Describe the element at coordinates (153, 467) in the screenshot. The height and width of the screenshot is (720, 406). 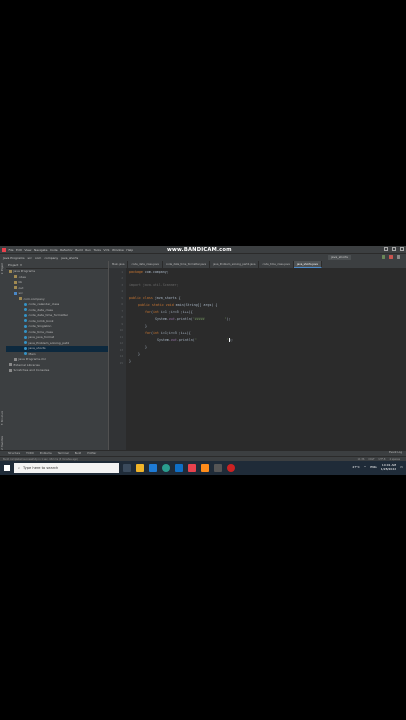
I see `edge-icon` at that location.